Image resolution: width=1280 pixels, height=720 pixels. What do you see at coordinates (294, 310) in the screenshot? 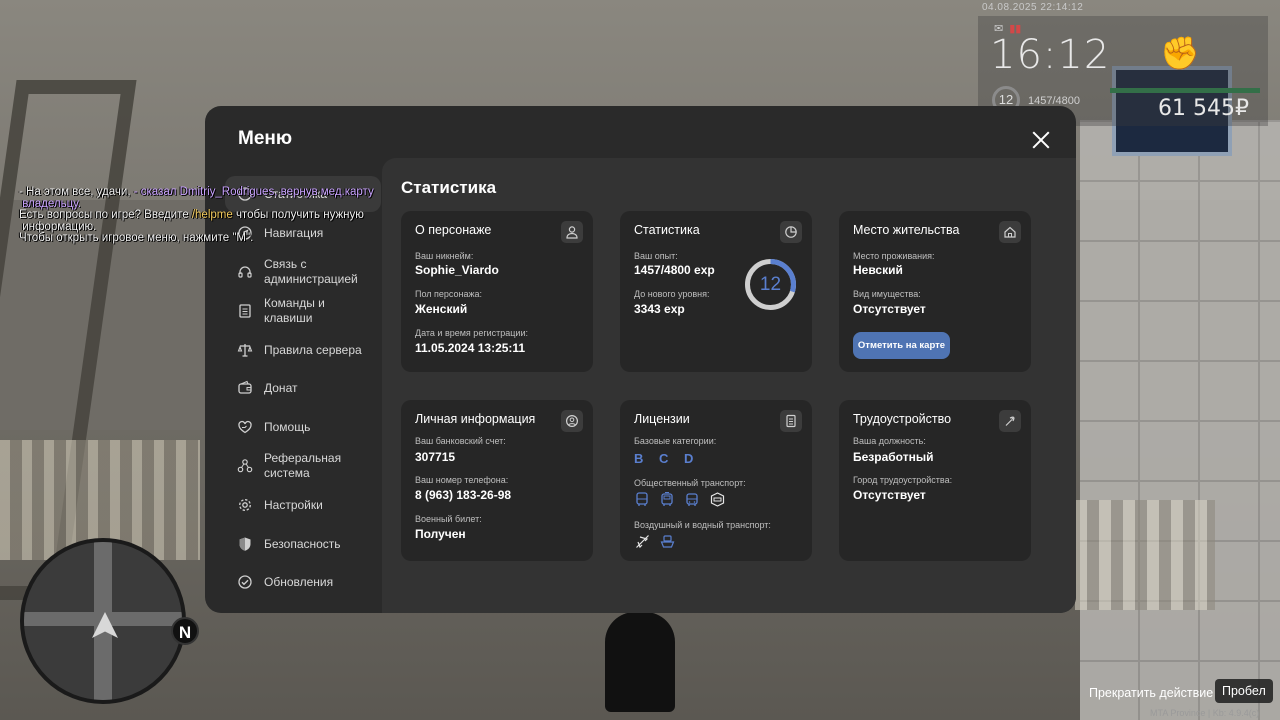
I see `sidebar-item-label: Команды и клавиши` at bounding box center [294, 310].